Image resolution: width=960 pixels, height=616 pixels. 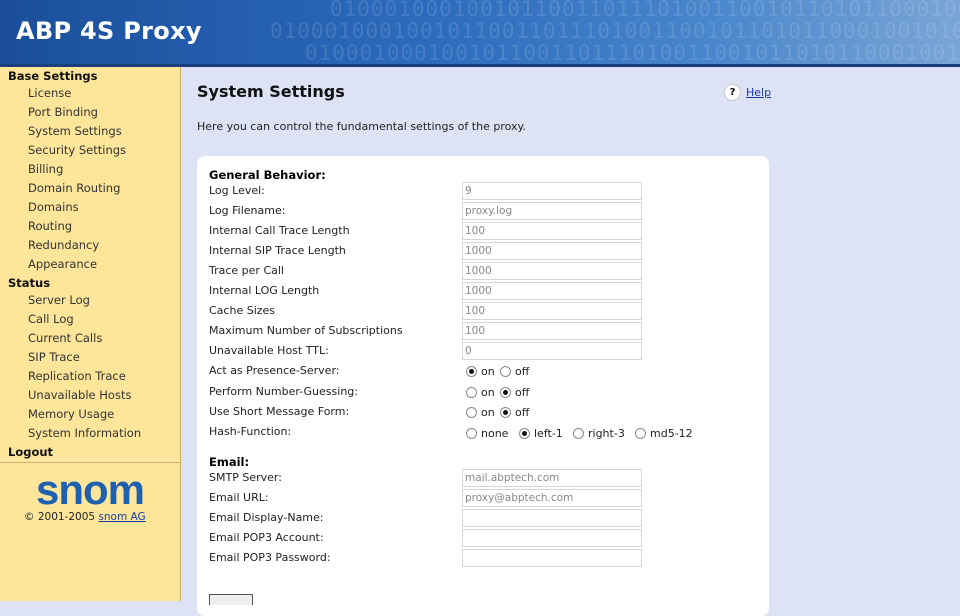 What do you see at coordinates (63, 245) in the screenshot?
I see `sidebar-item-redundancy: Redundancy` at bounding box center [63, 245].